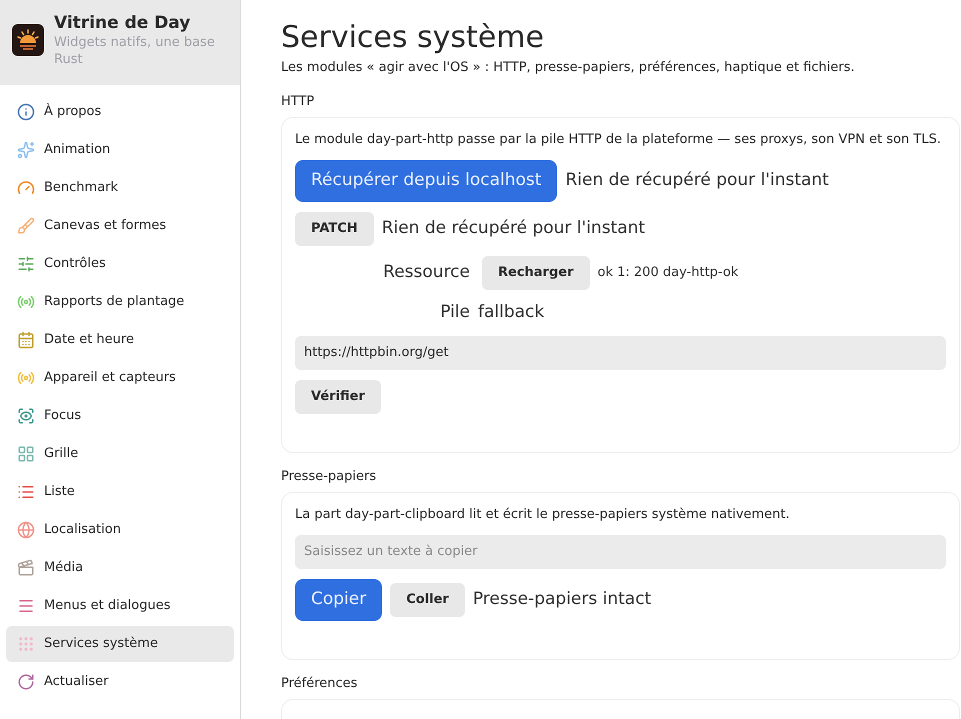  I want to click on app-title: Vitrine de Day, so click(123, 23).